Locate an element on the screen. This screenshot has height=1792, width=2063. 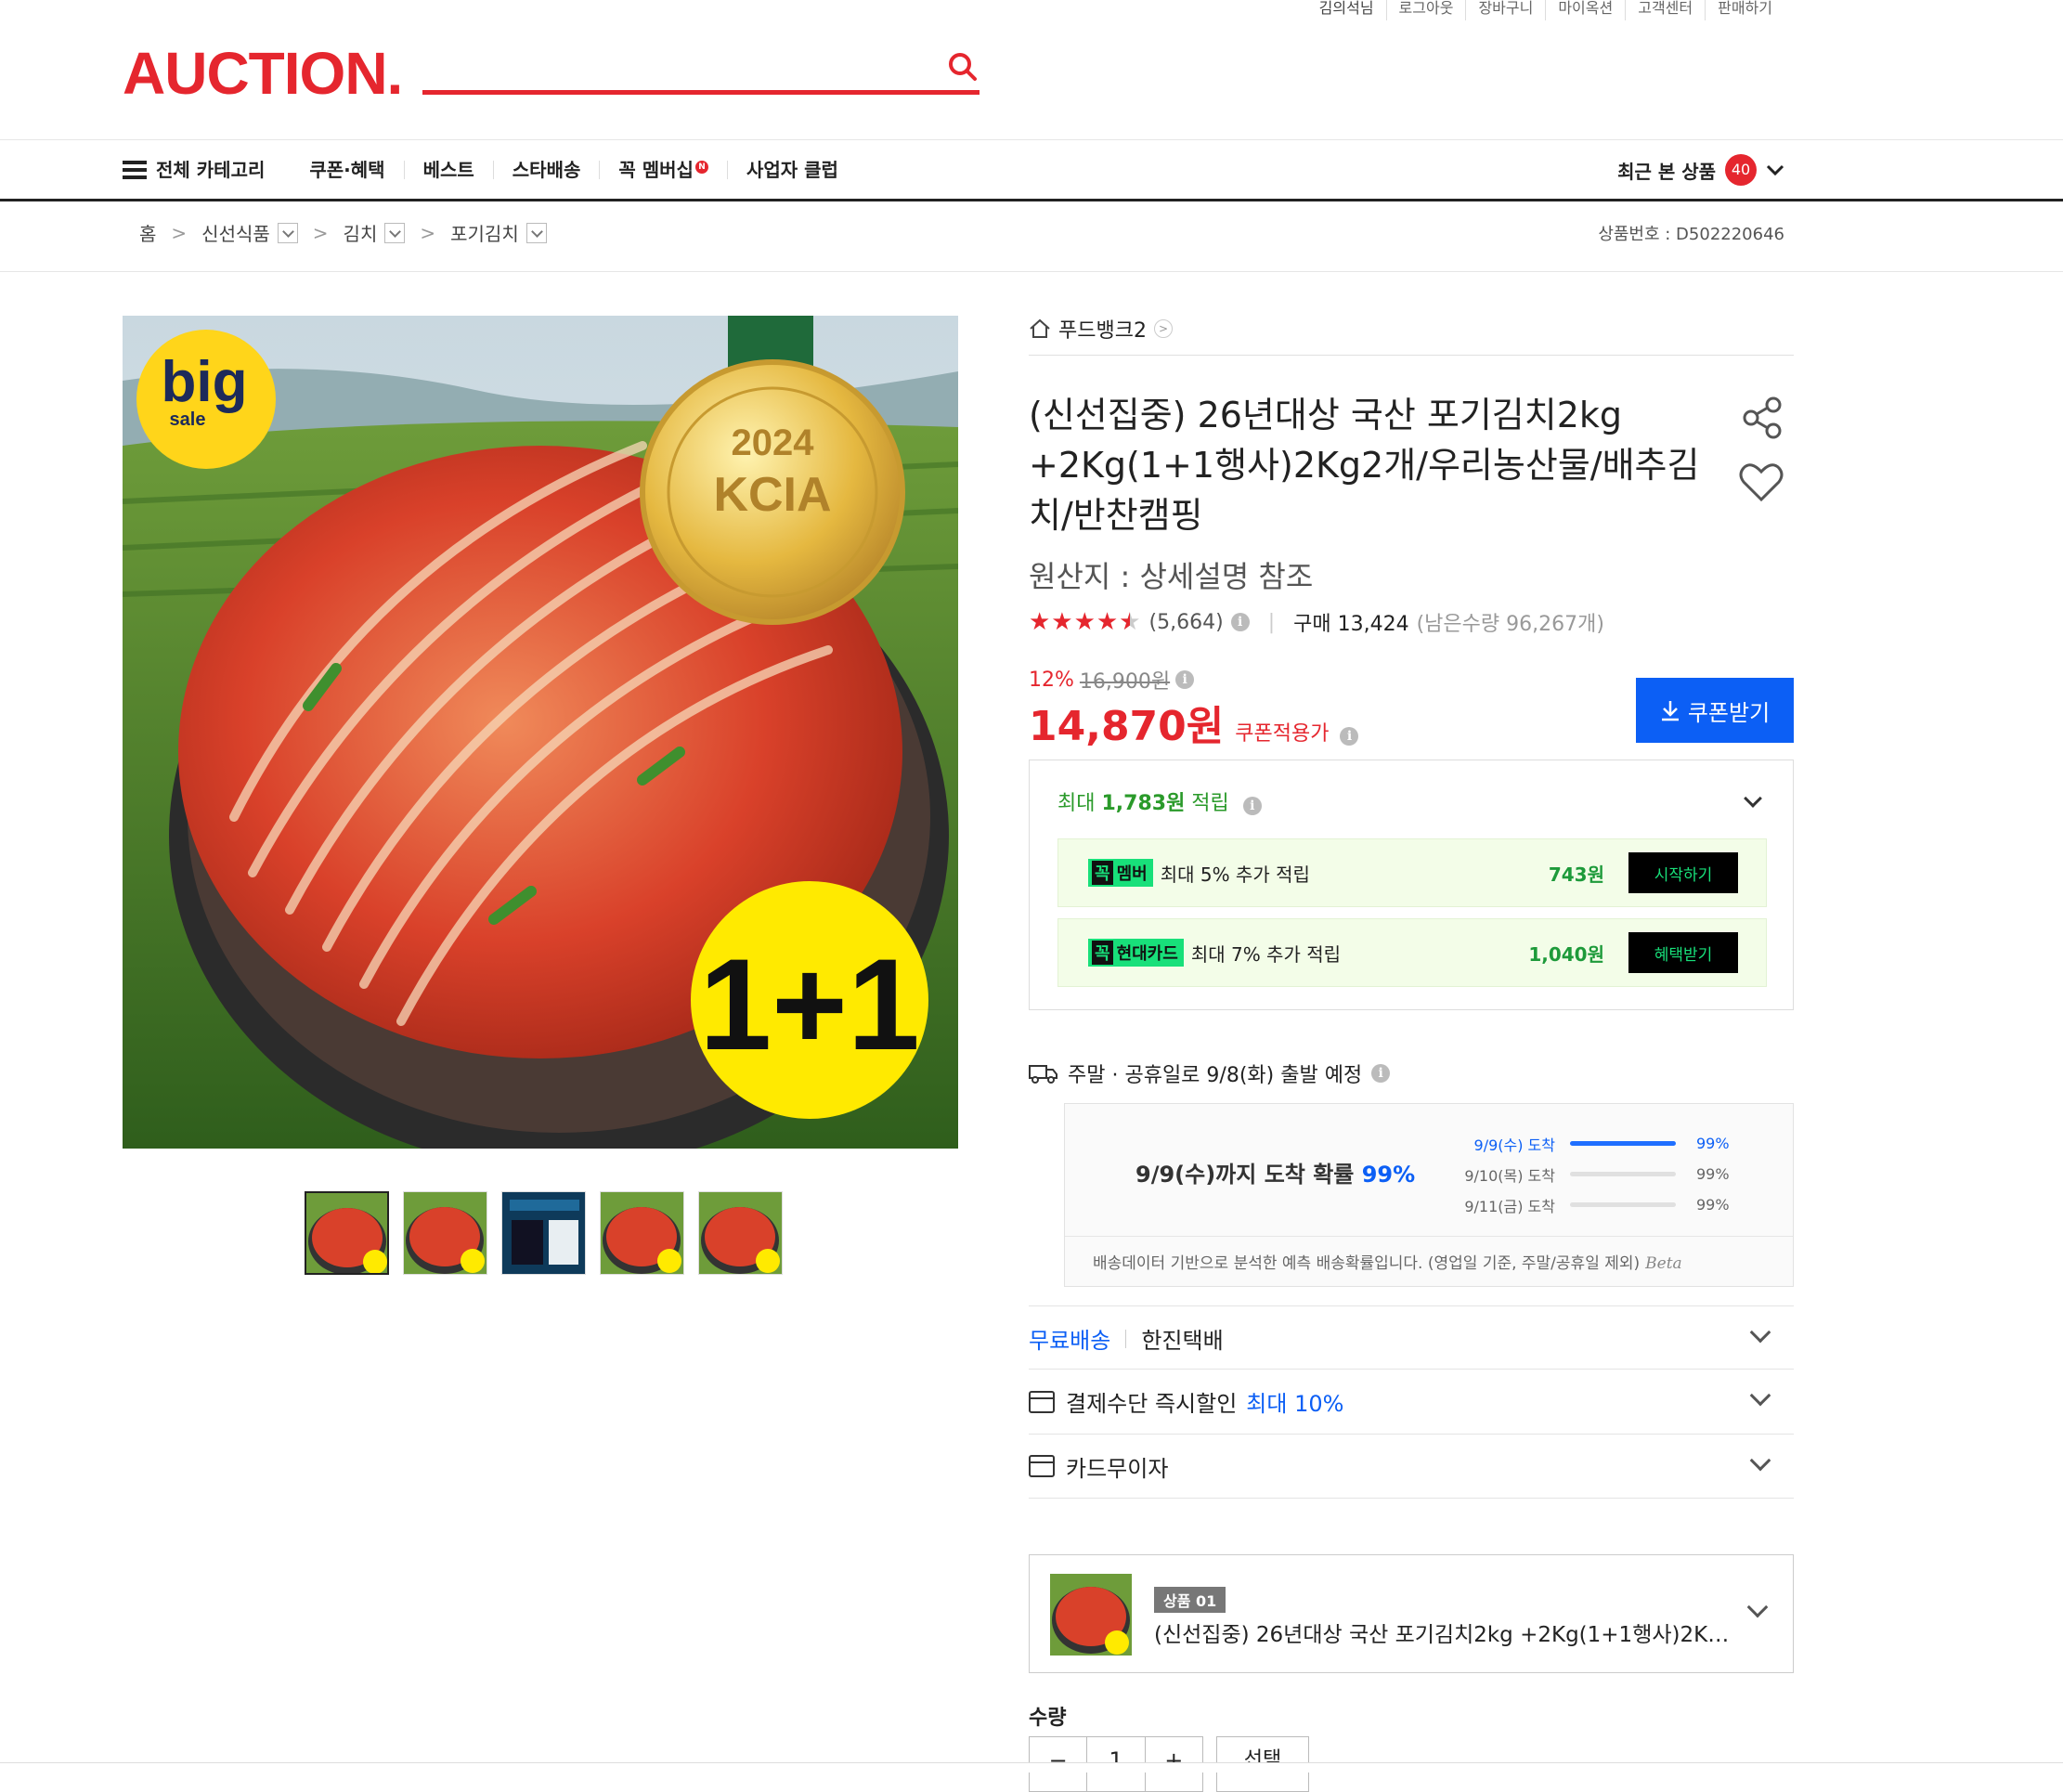
user-name-link: 김의석님 is located at coordinates (1346, 10).